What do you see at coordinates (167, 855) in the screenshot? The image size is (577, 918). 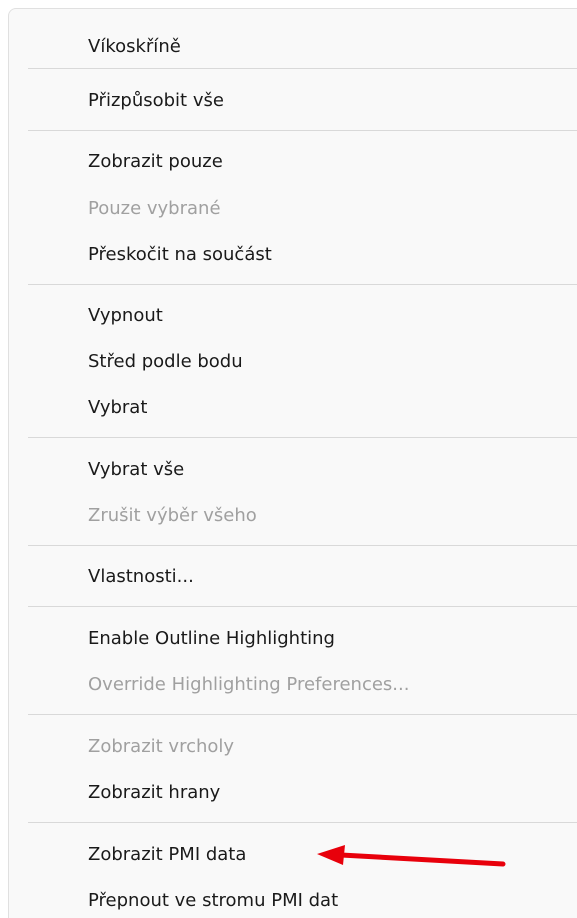 I see `menu-item-show-pmi-data: Zobrazit PMI data` at bounding box center [167, 855].